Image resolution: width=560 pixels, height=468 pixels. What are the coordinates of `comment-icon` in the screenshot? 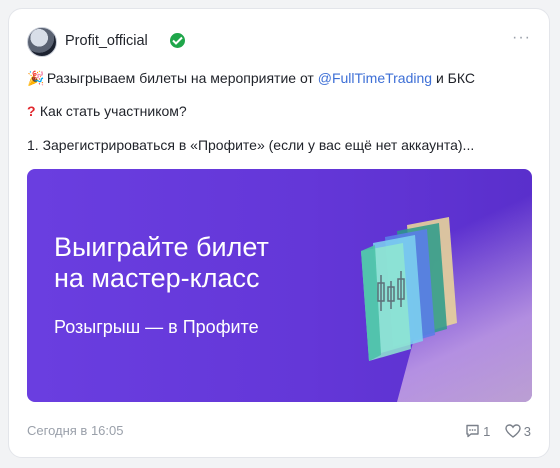 It's located at (472, 431).